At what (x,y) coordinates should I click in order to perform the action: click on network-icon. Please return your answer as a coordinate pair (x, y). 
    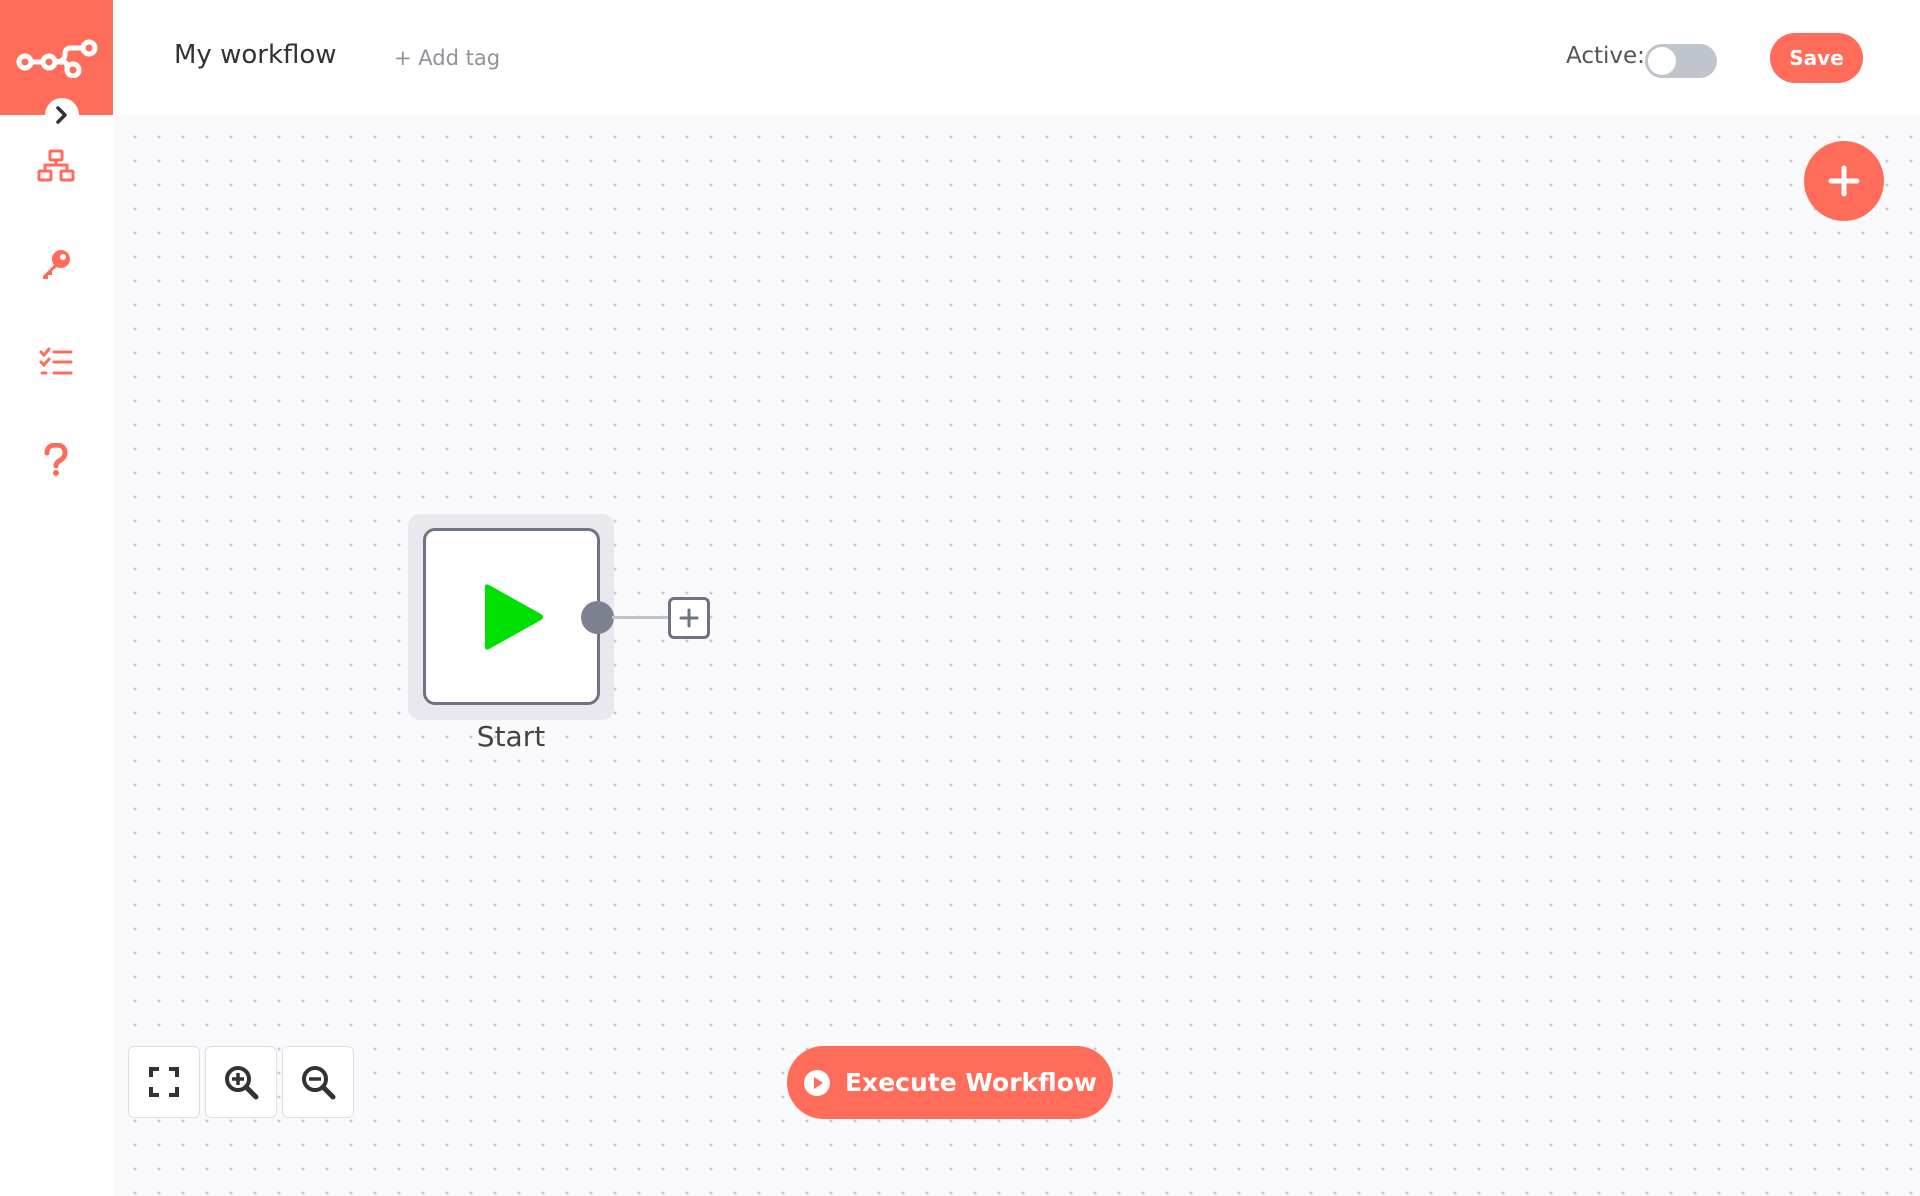
    Looking at the image, I should click on (56, 165).